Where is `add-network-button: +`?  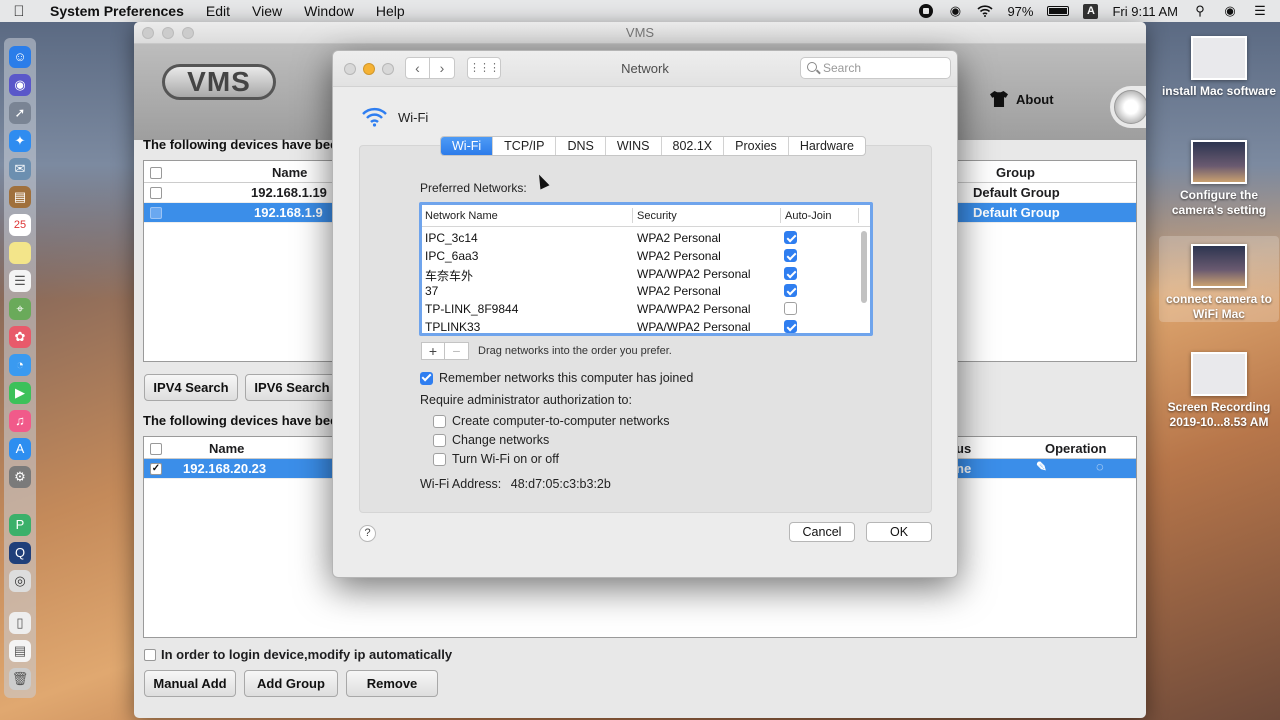
add-network-button: + is located at coordinates (433, 351).